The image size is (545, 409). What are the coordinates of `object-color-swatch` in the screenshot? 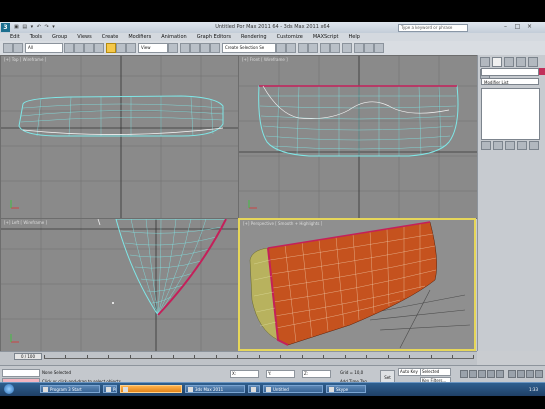 It's located at (542, 71).